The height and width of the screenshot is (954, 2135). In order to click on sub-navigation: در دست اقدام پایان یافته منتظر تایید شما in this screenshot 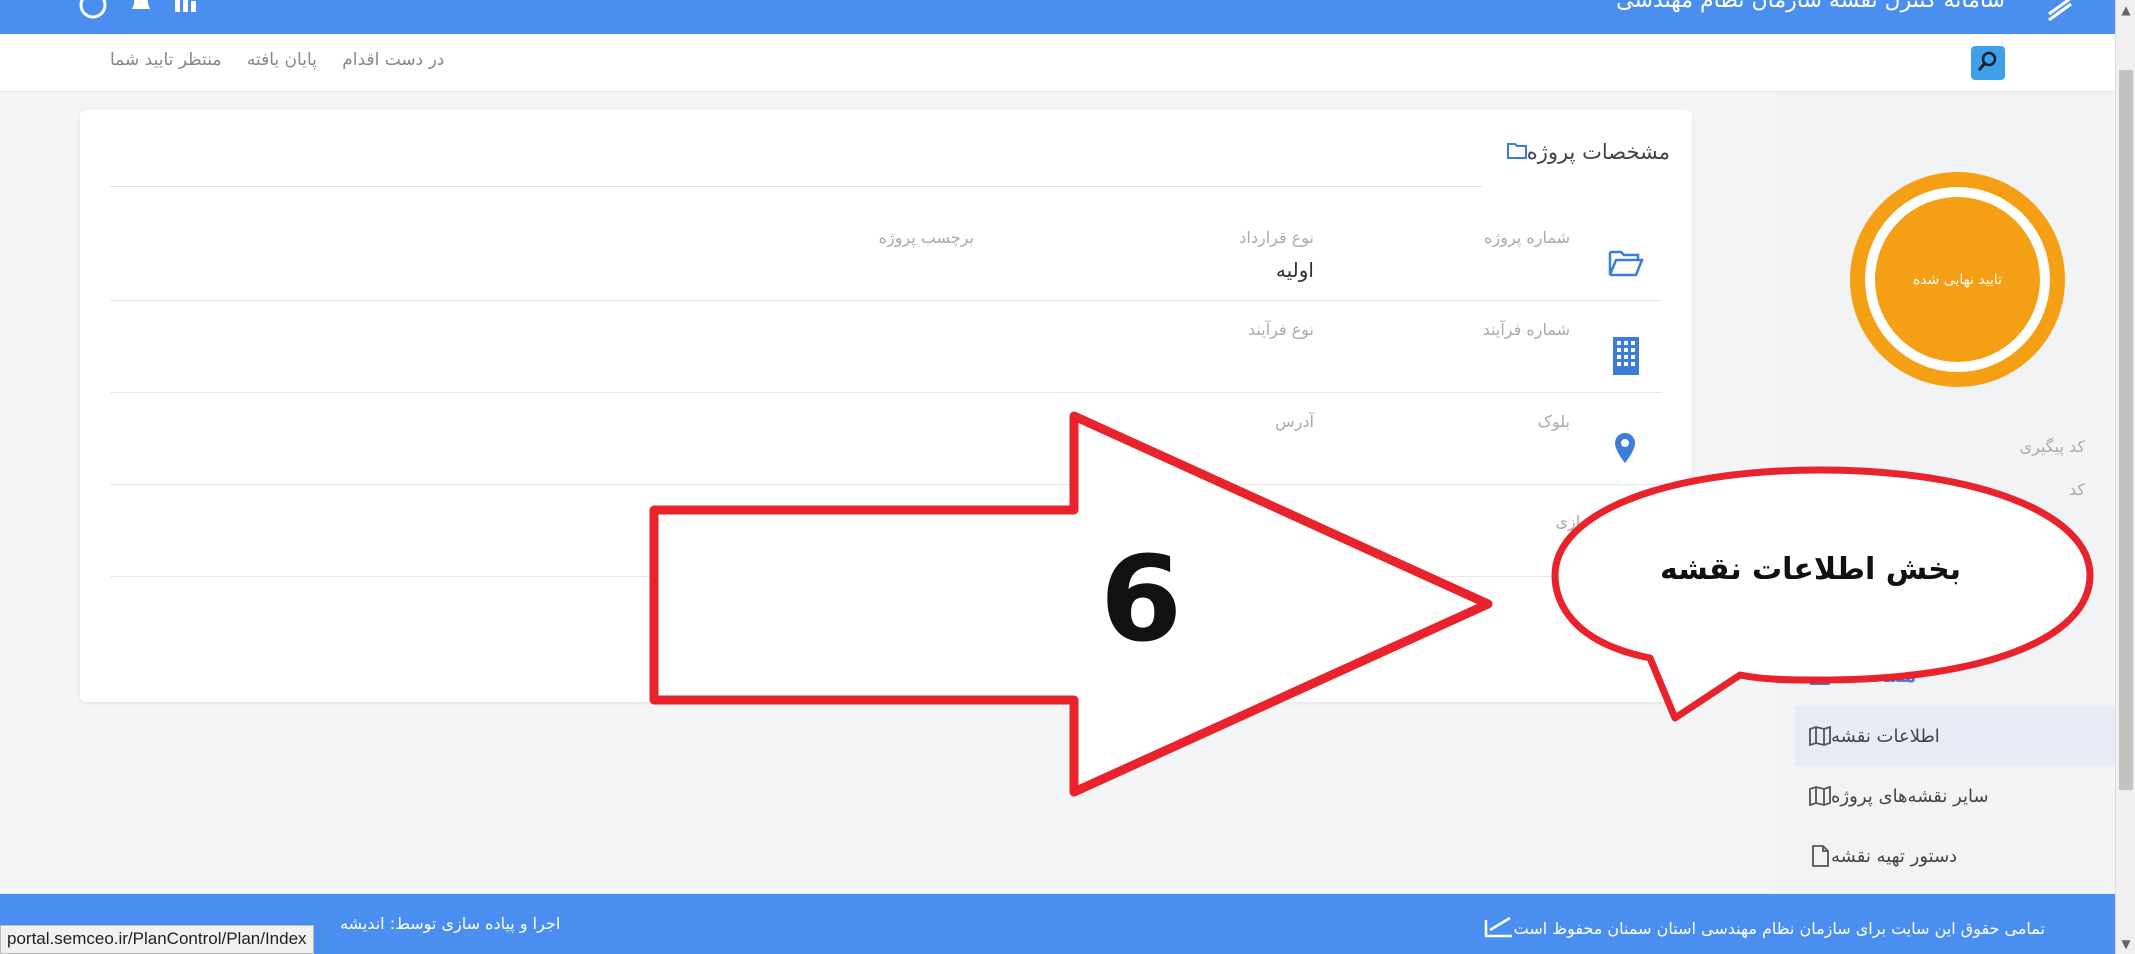, I will do `click(1057, 63)`.